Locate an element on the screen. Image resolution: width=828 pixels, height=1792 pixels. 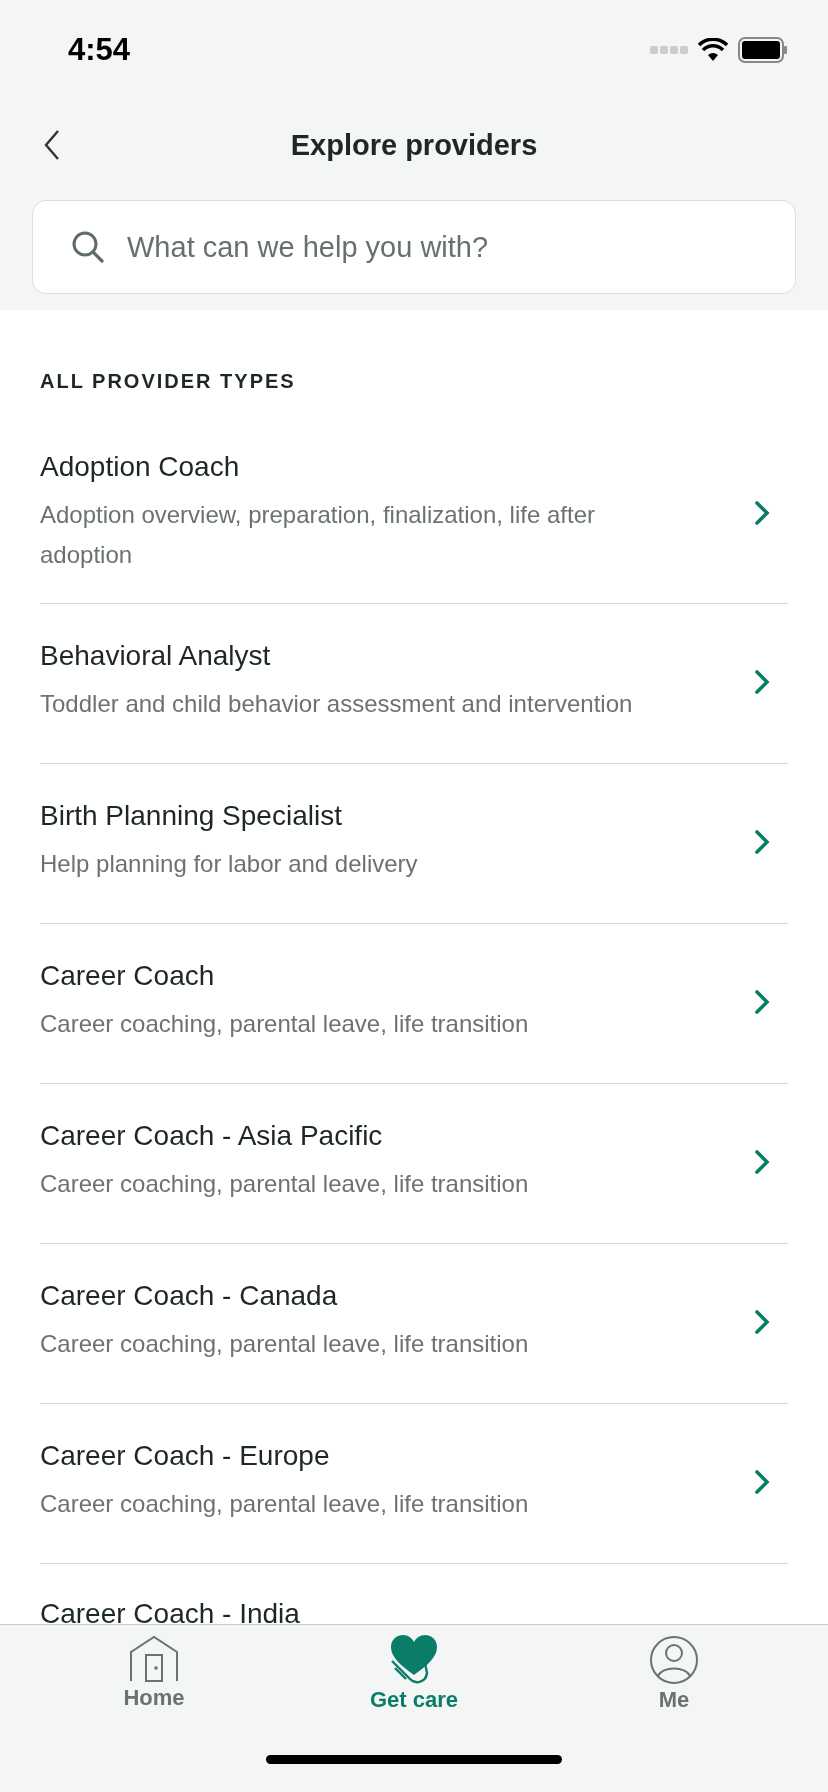
provider-row: Career Coach - Canada Career coaching, parental leave, life transition is located at coordinates (414, 1324).